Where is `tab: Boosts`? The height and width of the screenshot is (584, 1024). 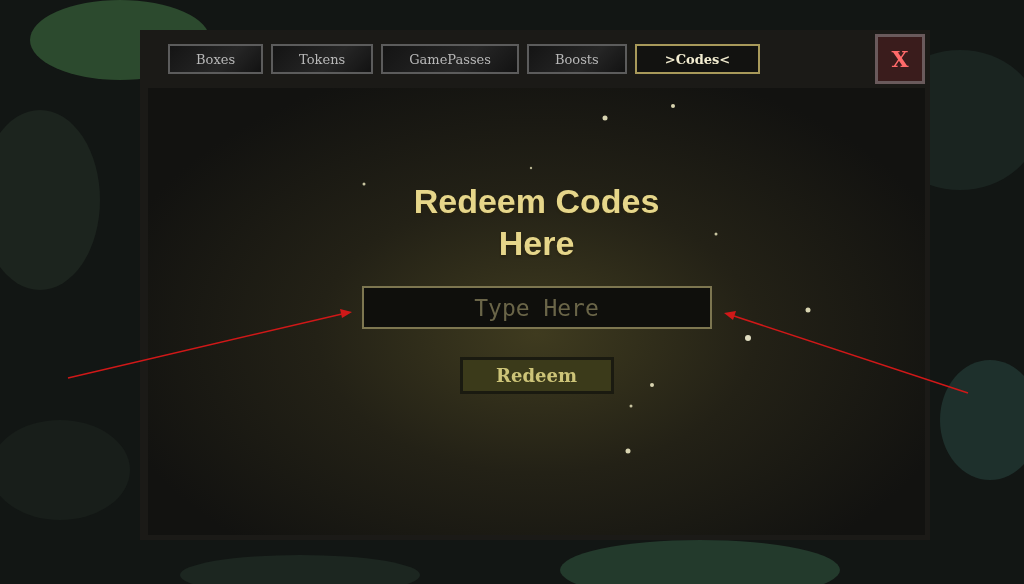
tab: Boosts is located at coordinates (576, 59).